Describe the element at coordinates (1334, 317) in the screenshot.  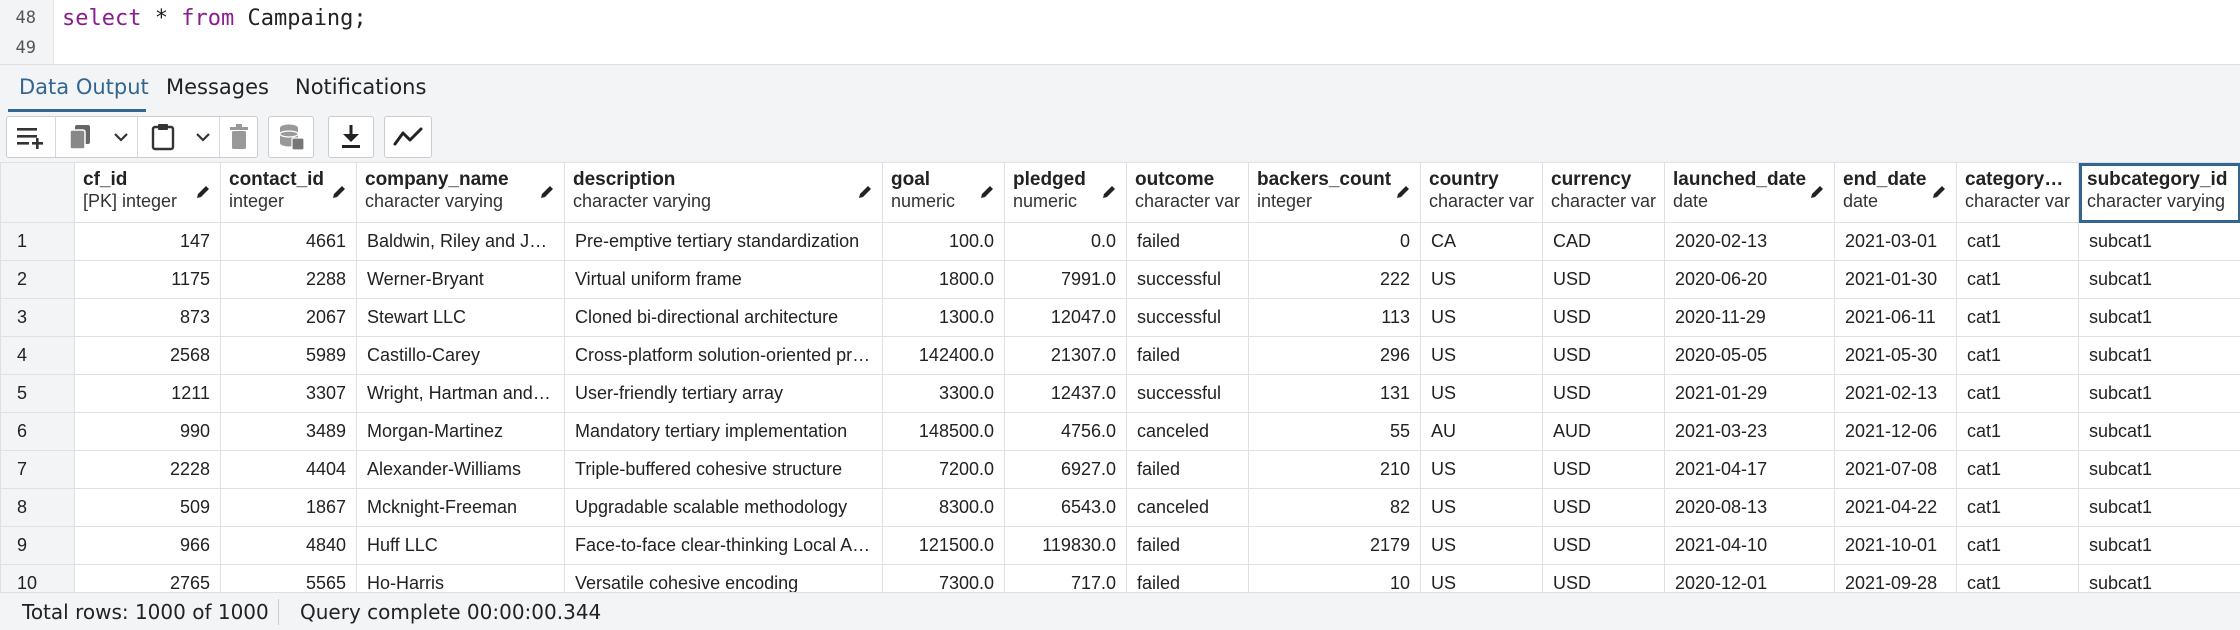
I see `table-cell-backers-count: 113` at that location.